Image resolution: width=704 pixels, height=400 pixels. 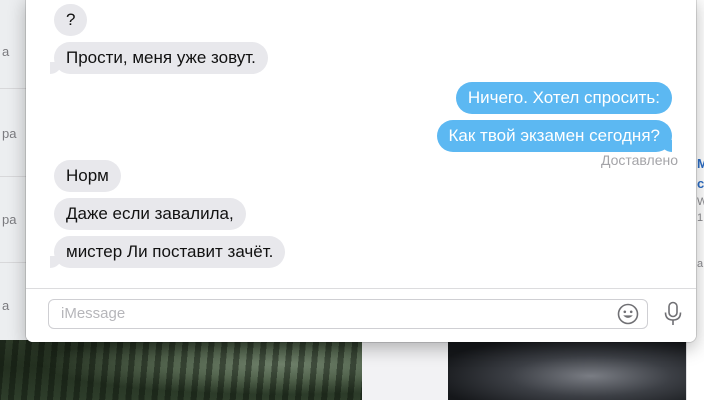 What do you see at coordinates (700, 183) in the screenshot?
I see `background-text-fragment: с` at bounding box center [700, 183].